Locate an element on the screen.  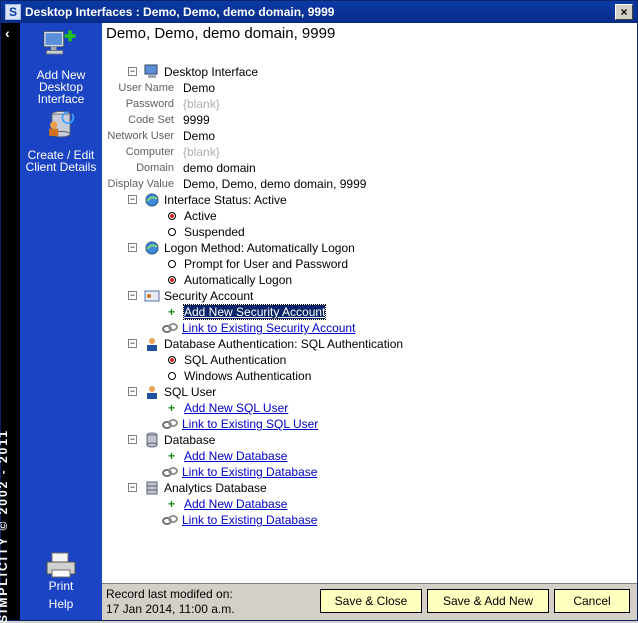
tree-root-node: Desktop Interface is located at coordinates (201, 72).